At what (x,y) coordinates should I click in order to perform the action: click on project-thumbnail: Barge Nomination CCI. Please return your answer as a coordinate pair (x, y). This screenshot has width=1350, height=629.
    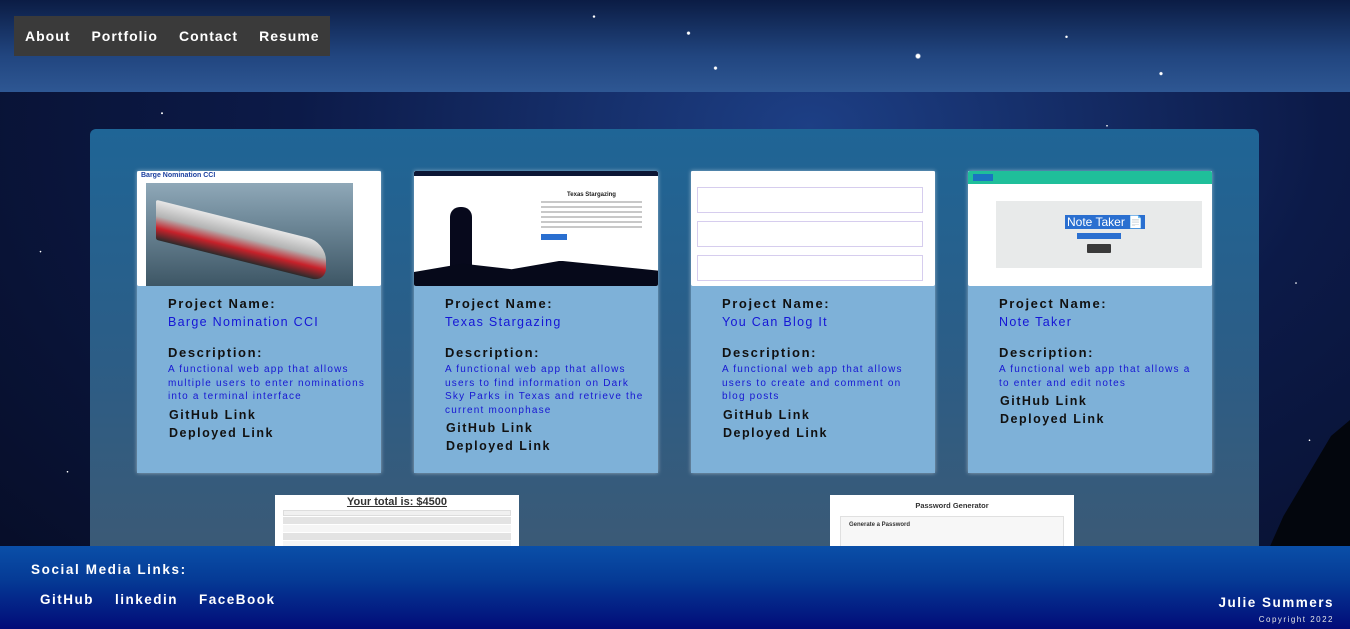
    Looking at the image, I should click on (259, 228).